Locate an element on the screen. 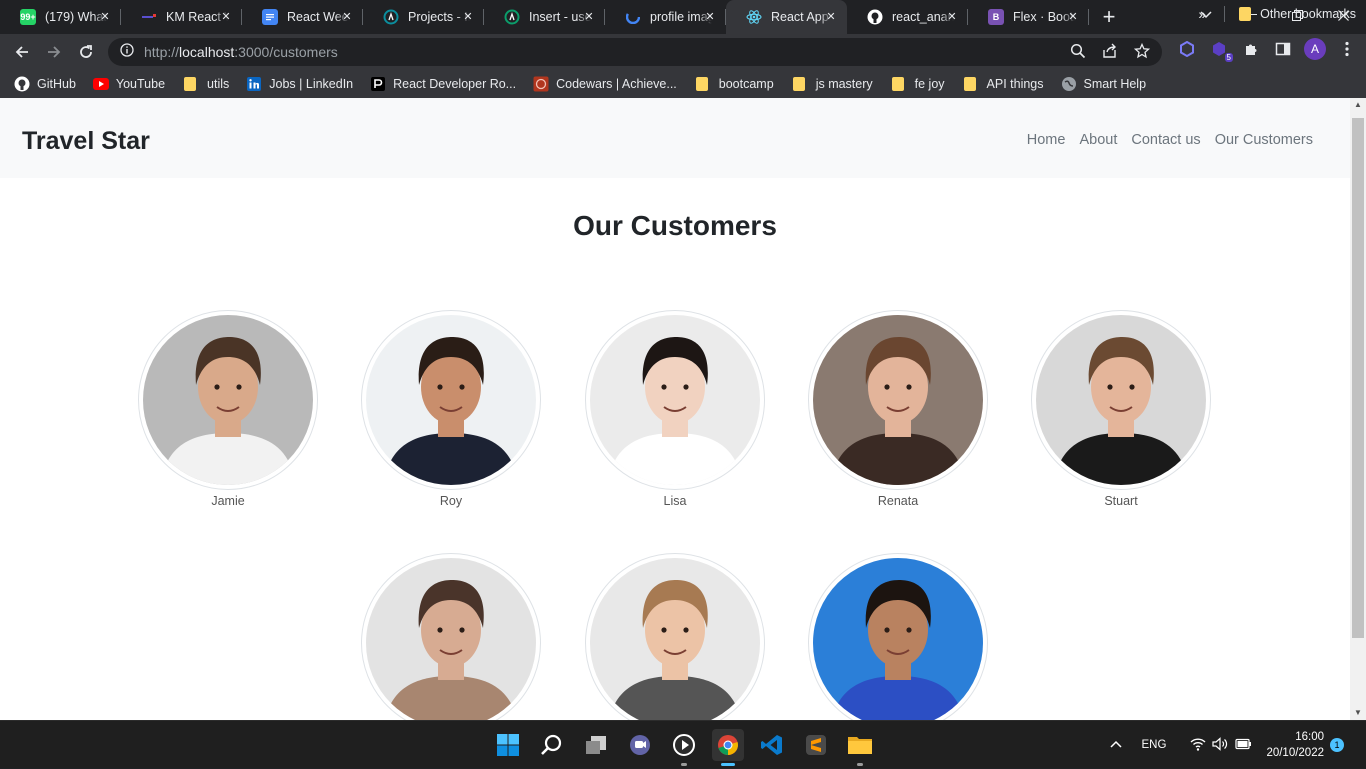 The image size is (1366, 769). bookmark-item: Jobs | LinkedIn is located at coordinates (299, 84).